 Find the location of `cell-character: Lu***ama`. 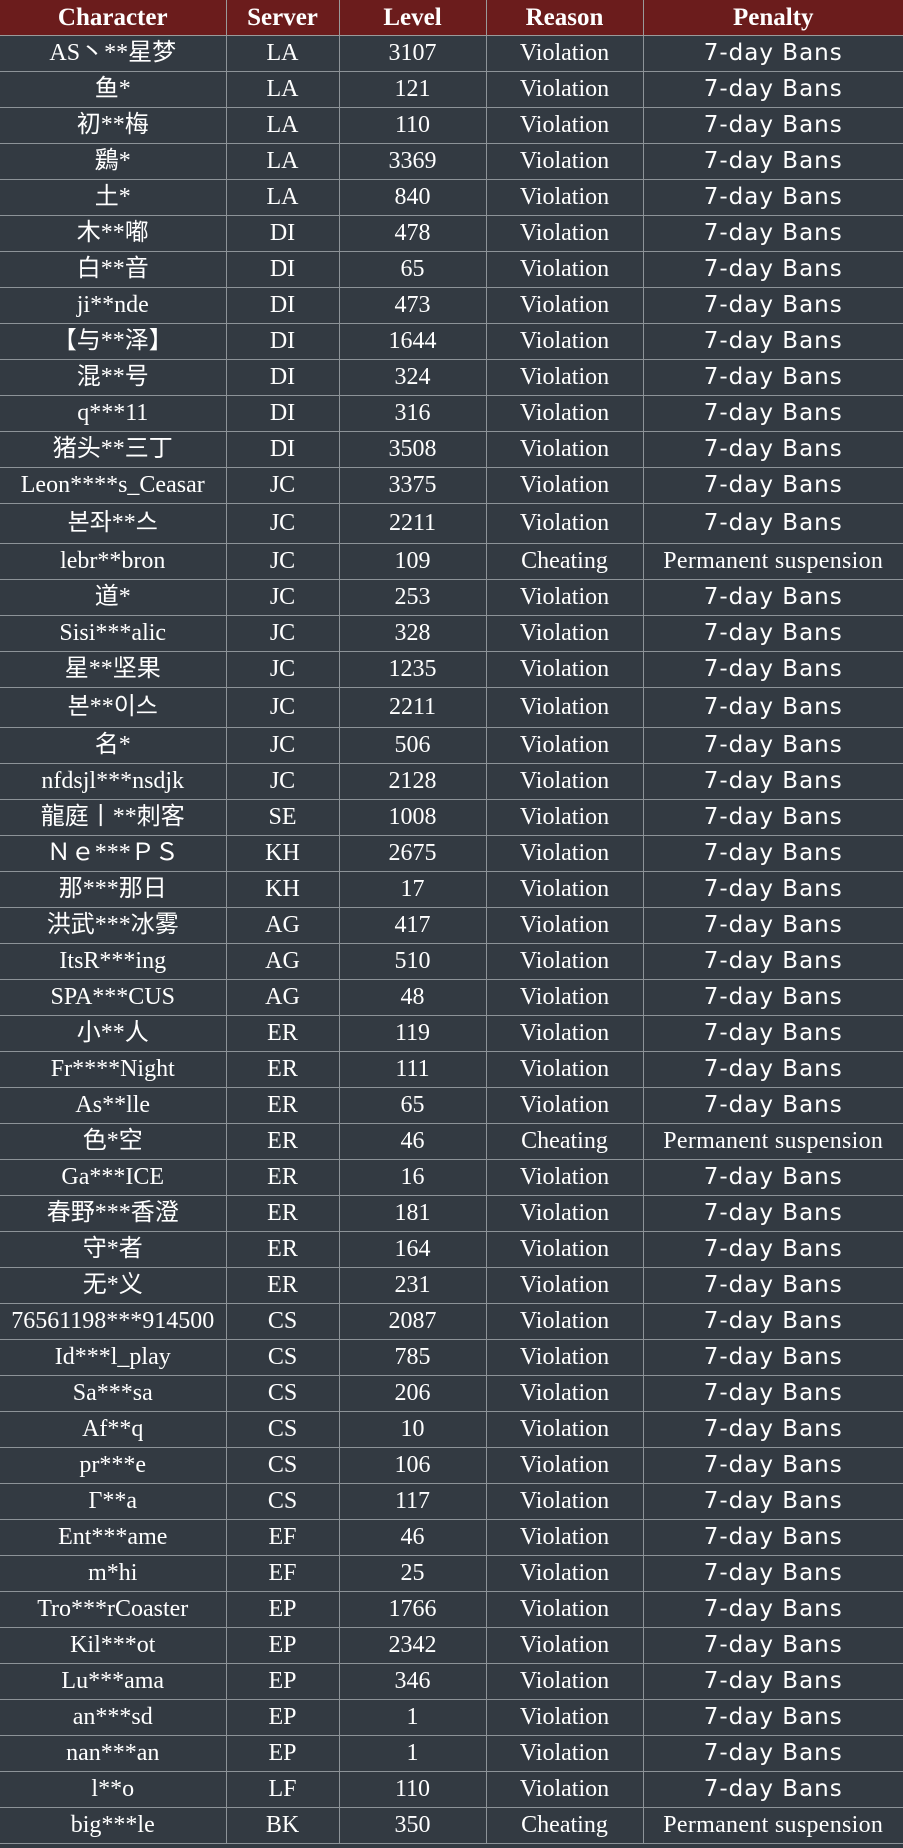

cell-character: Lu***ama is located at coordinates (113, 1681).